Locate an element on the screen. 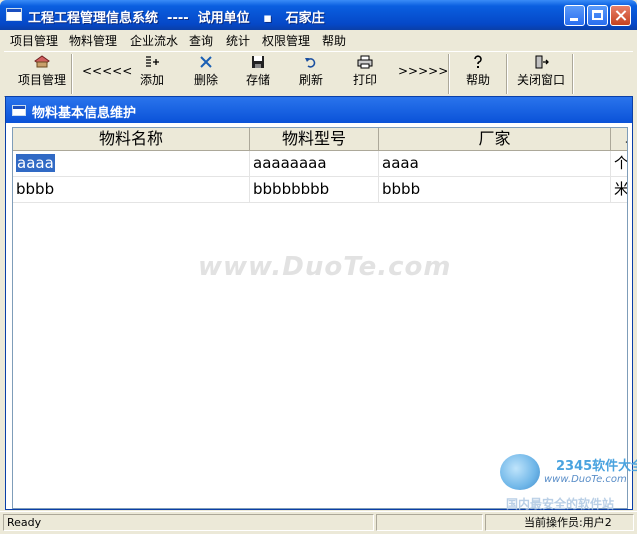  table-cell: bbbbbbbb is located at coordinates (314, 190).